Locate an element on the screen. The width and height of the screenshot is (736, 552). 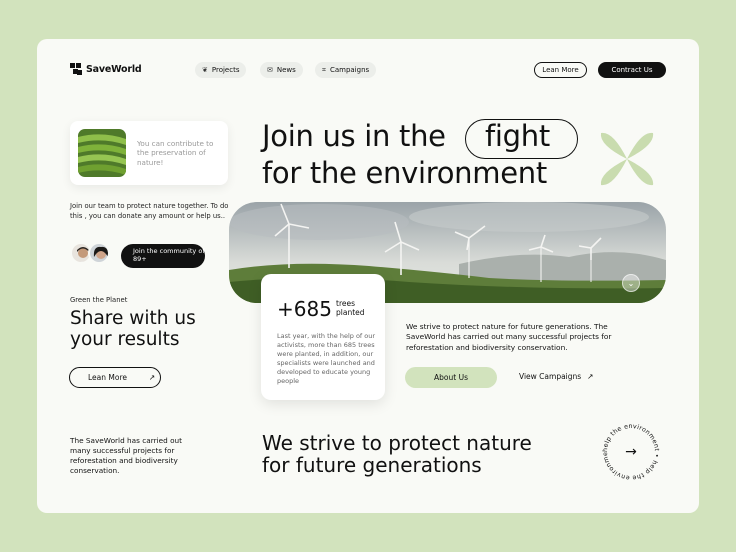
flower-leaf-icon is located at coordinates (627, 159).